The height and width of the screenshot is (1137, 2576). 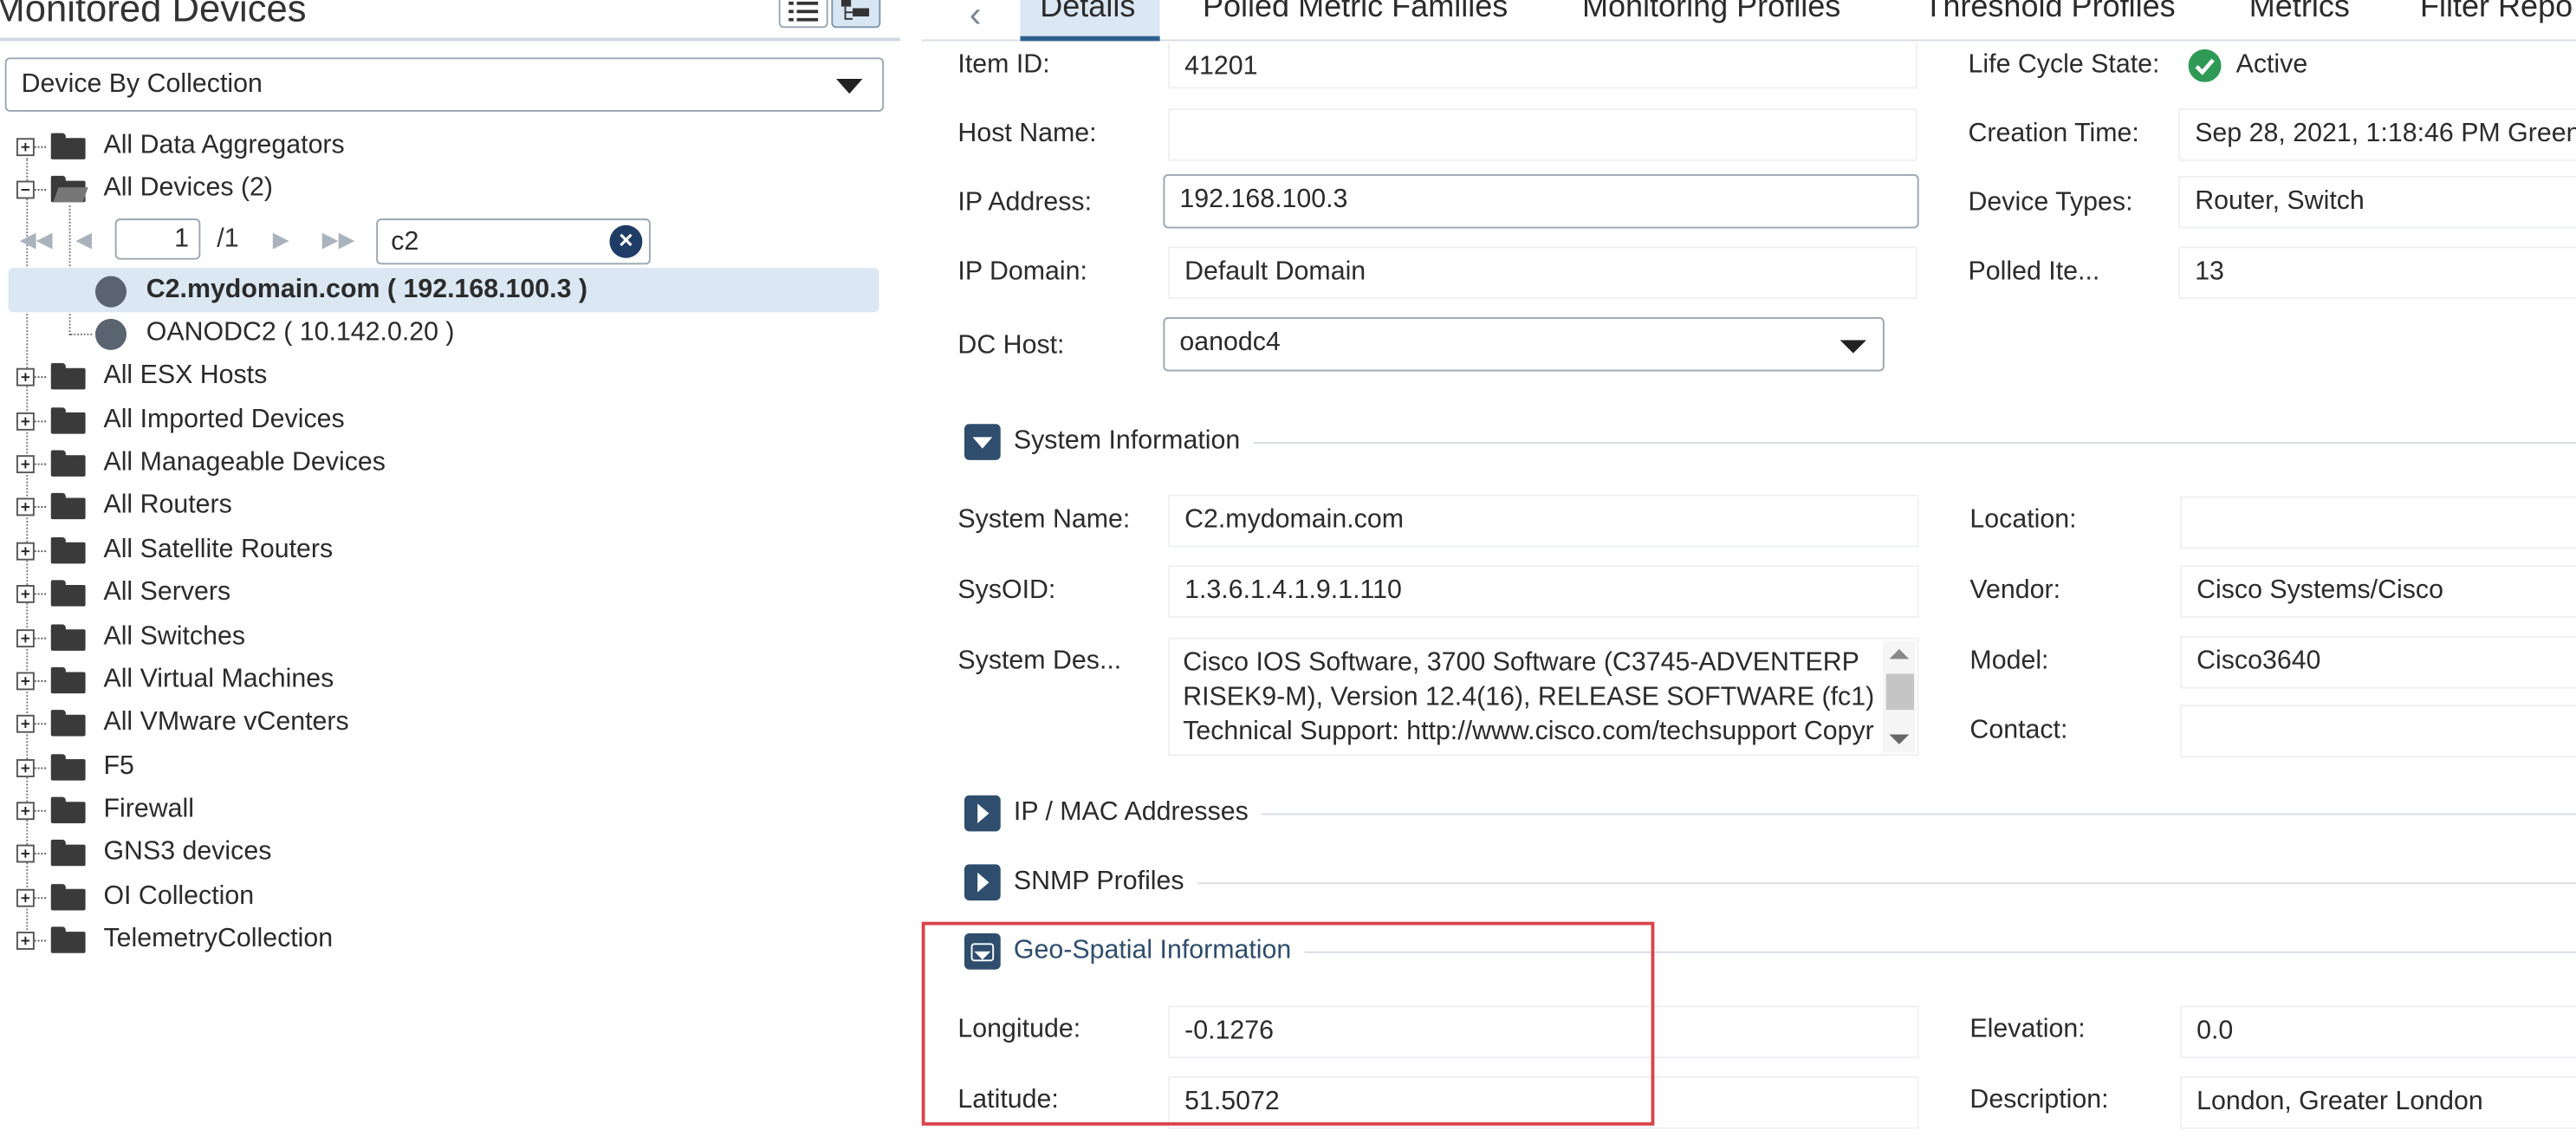 What do you see at coordinates (2015, 590) in the screenshot?
I see `vendor-label: Vendor:` at bounding box center [2015, 590].